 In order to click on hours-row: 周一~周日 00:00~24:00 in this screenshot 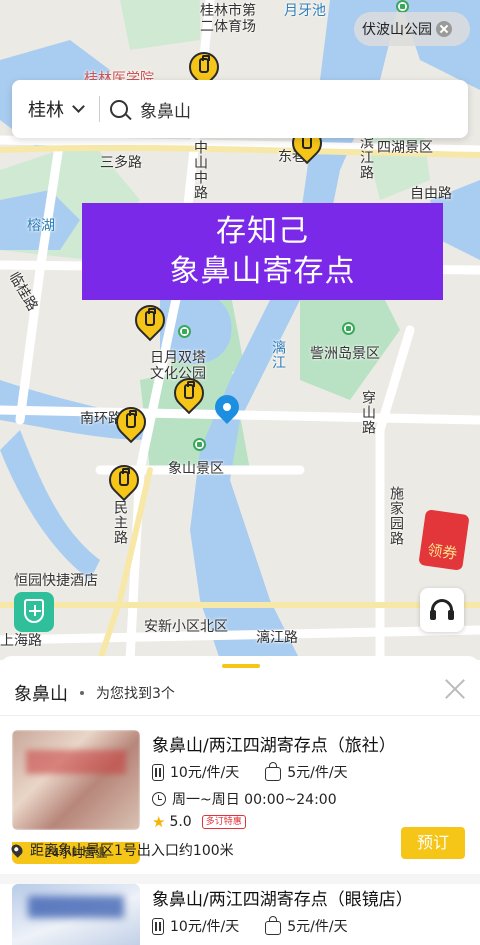, I will do `click(244, 799)`.